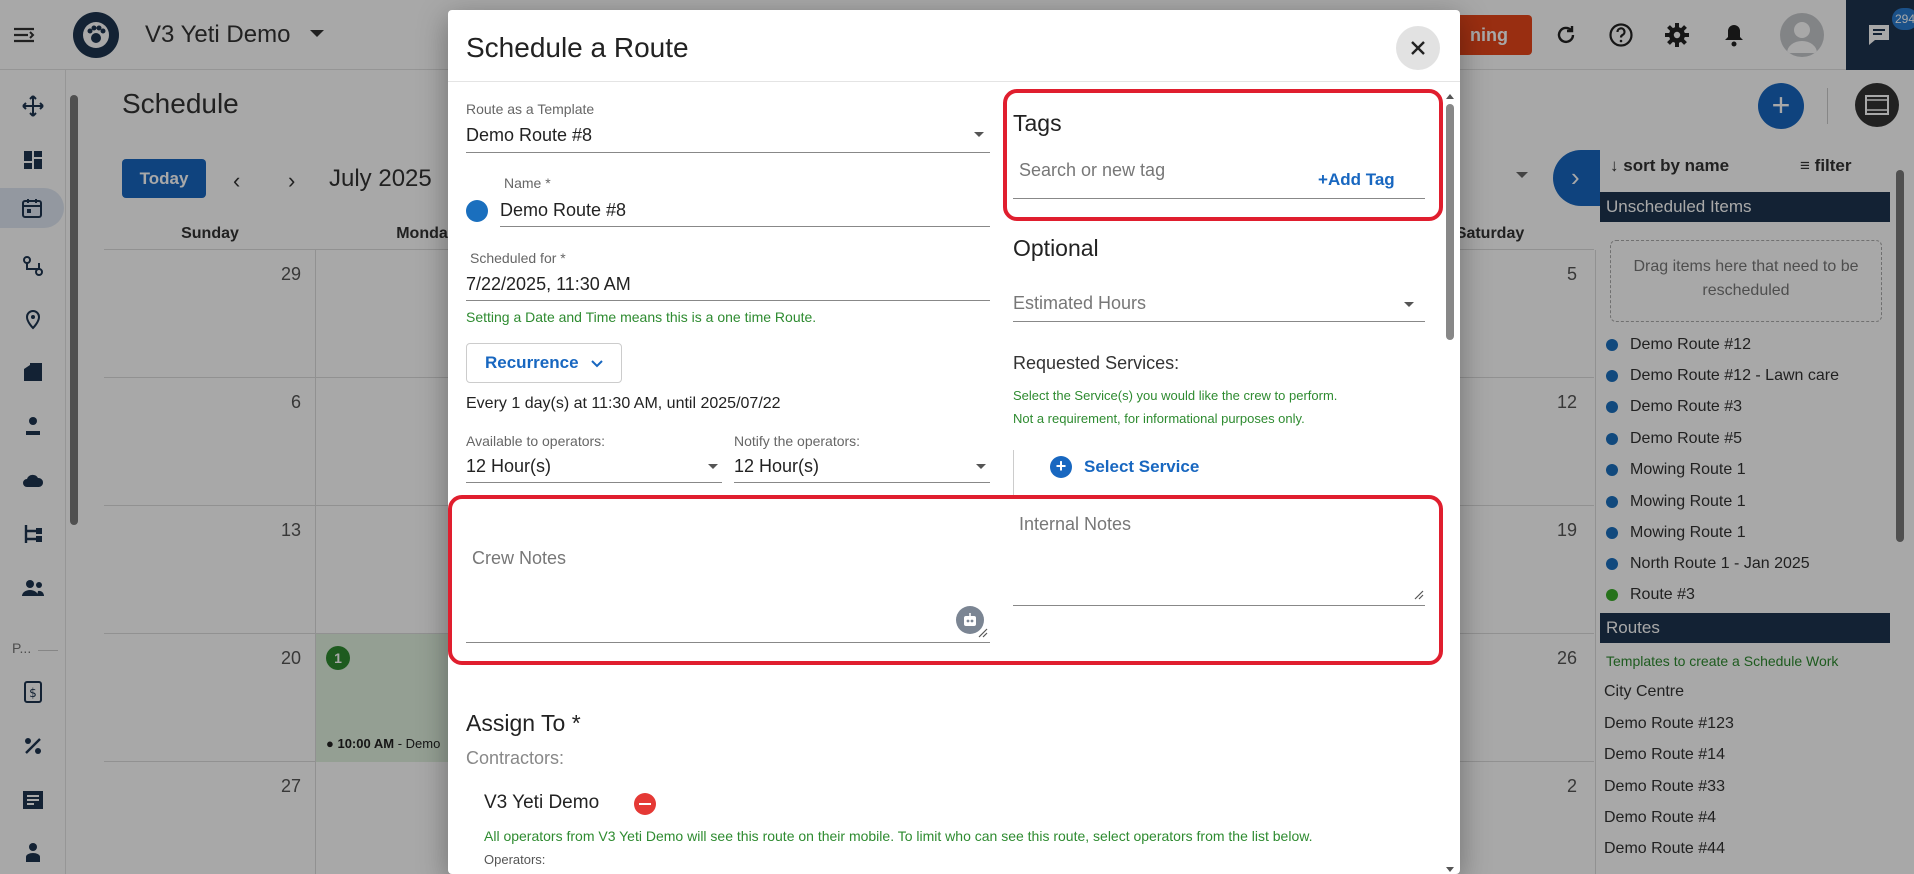 The height and width of the screenshot is (874, 1914). What do you see at coordinates (508, 466) in the screenshot?
I see `available-select: 12 Hour(s)` at bounding box center [508, 466].